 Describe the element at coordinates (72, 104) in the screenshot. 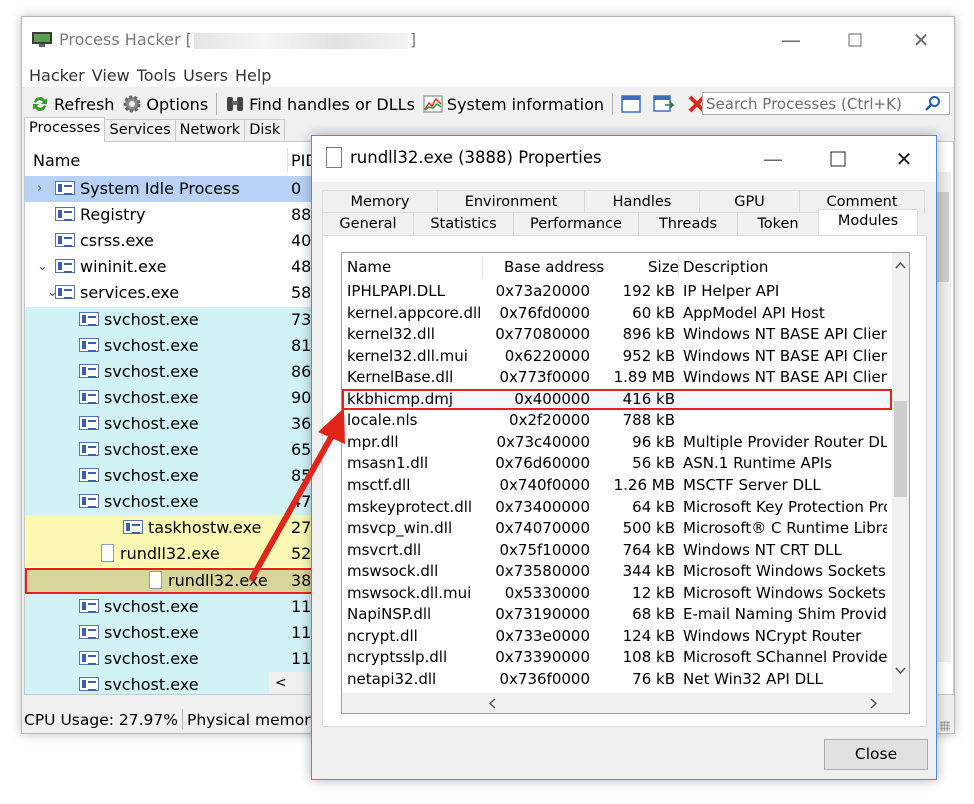

I see `refresh-button: Refresh` at that location.